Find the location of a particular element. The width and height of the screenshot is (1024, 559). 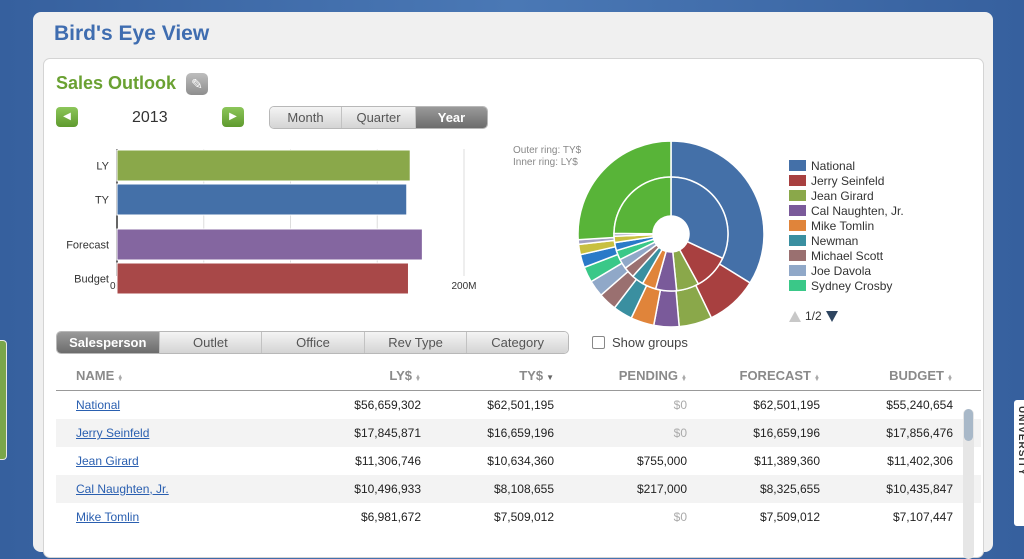

bar-ty is located at coordinates (262, 199).